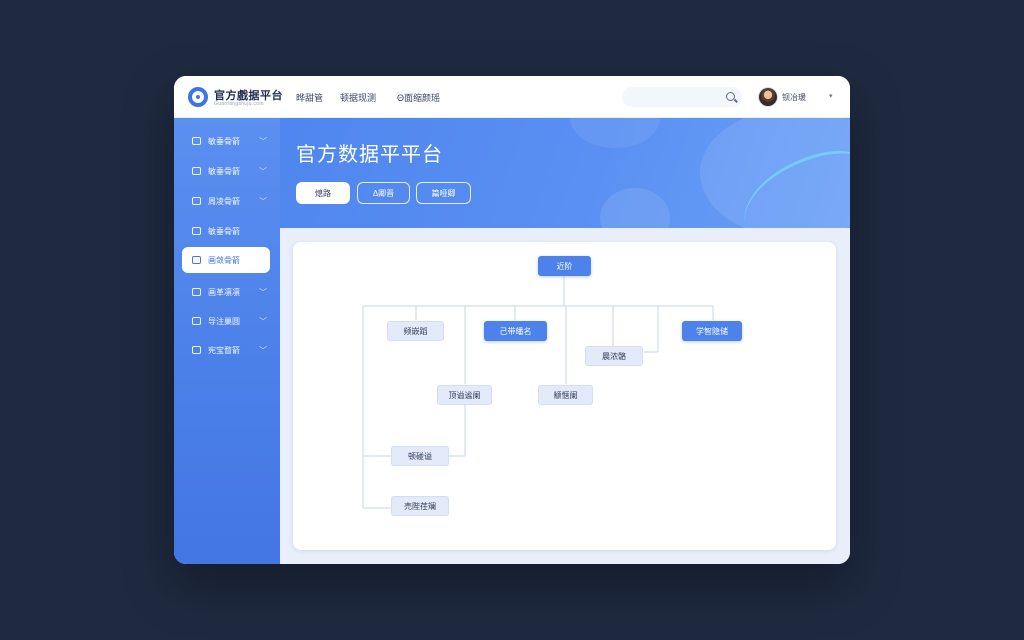 This screenshot has height=640, width=1024. Describe the element at coordinates (369, 155) in the screenshot. I see `page-title: 官方数据平平台` at that location.